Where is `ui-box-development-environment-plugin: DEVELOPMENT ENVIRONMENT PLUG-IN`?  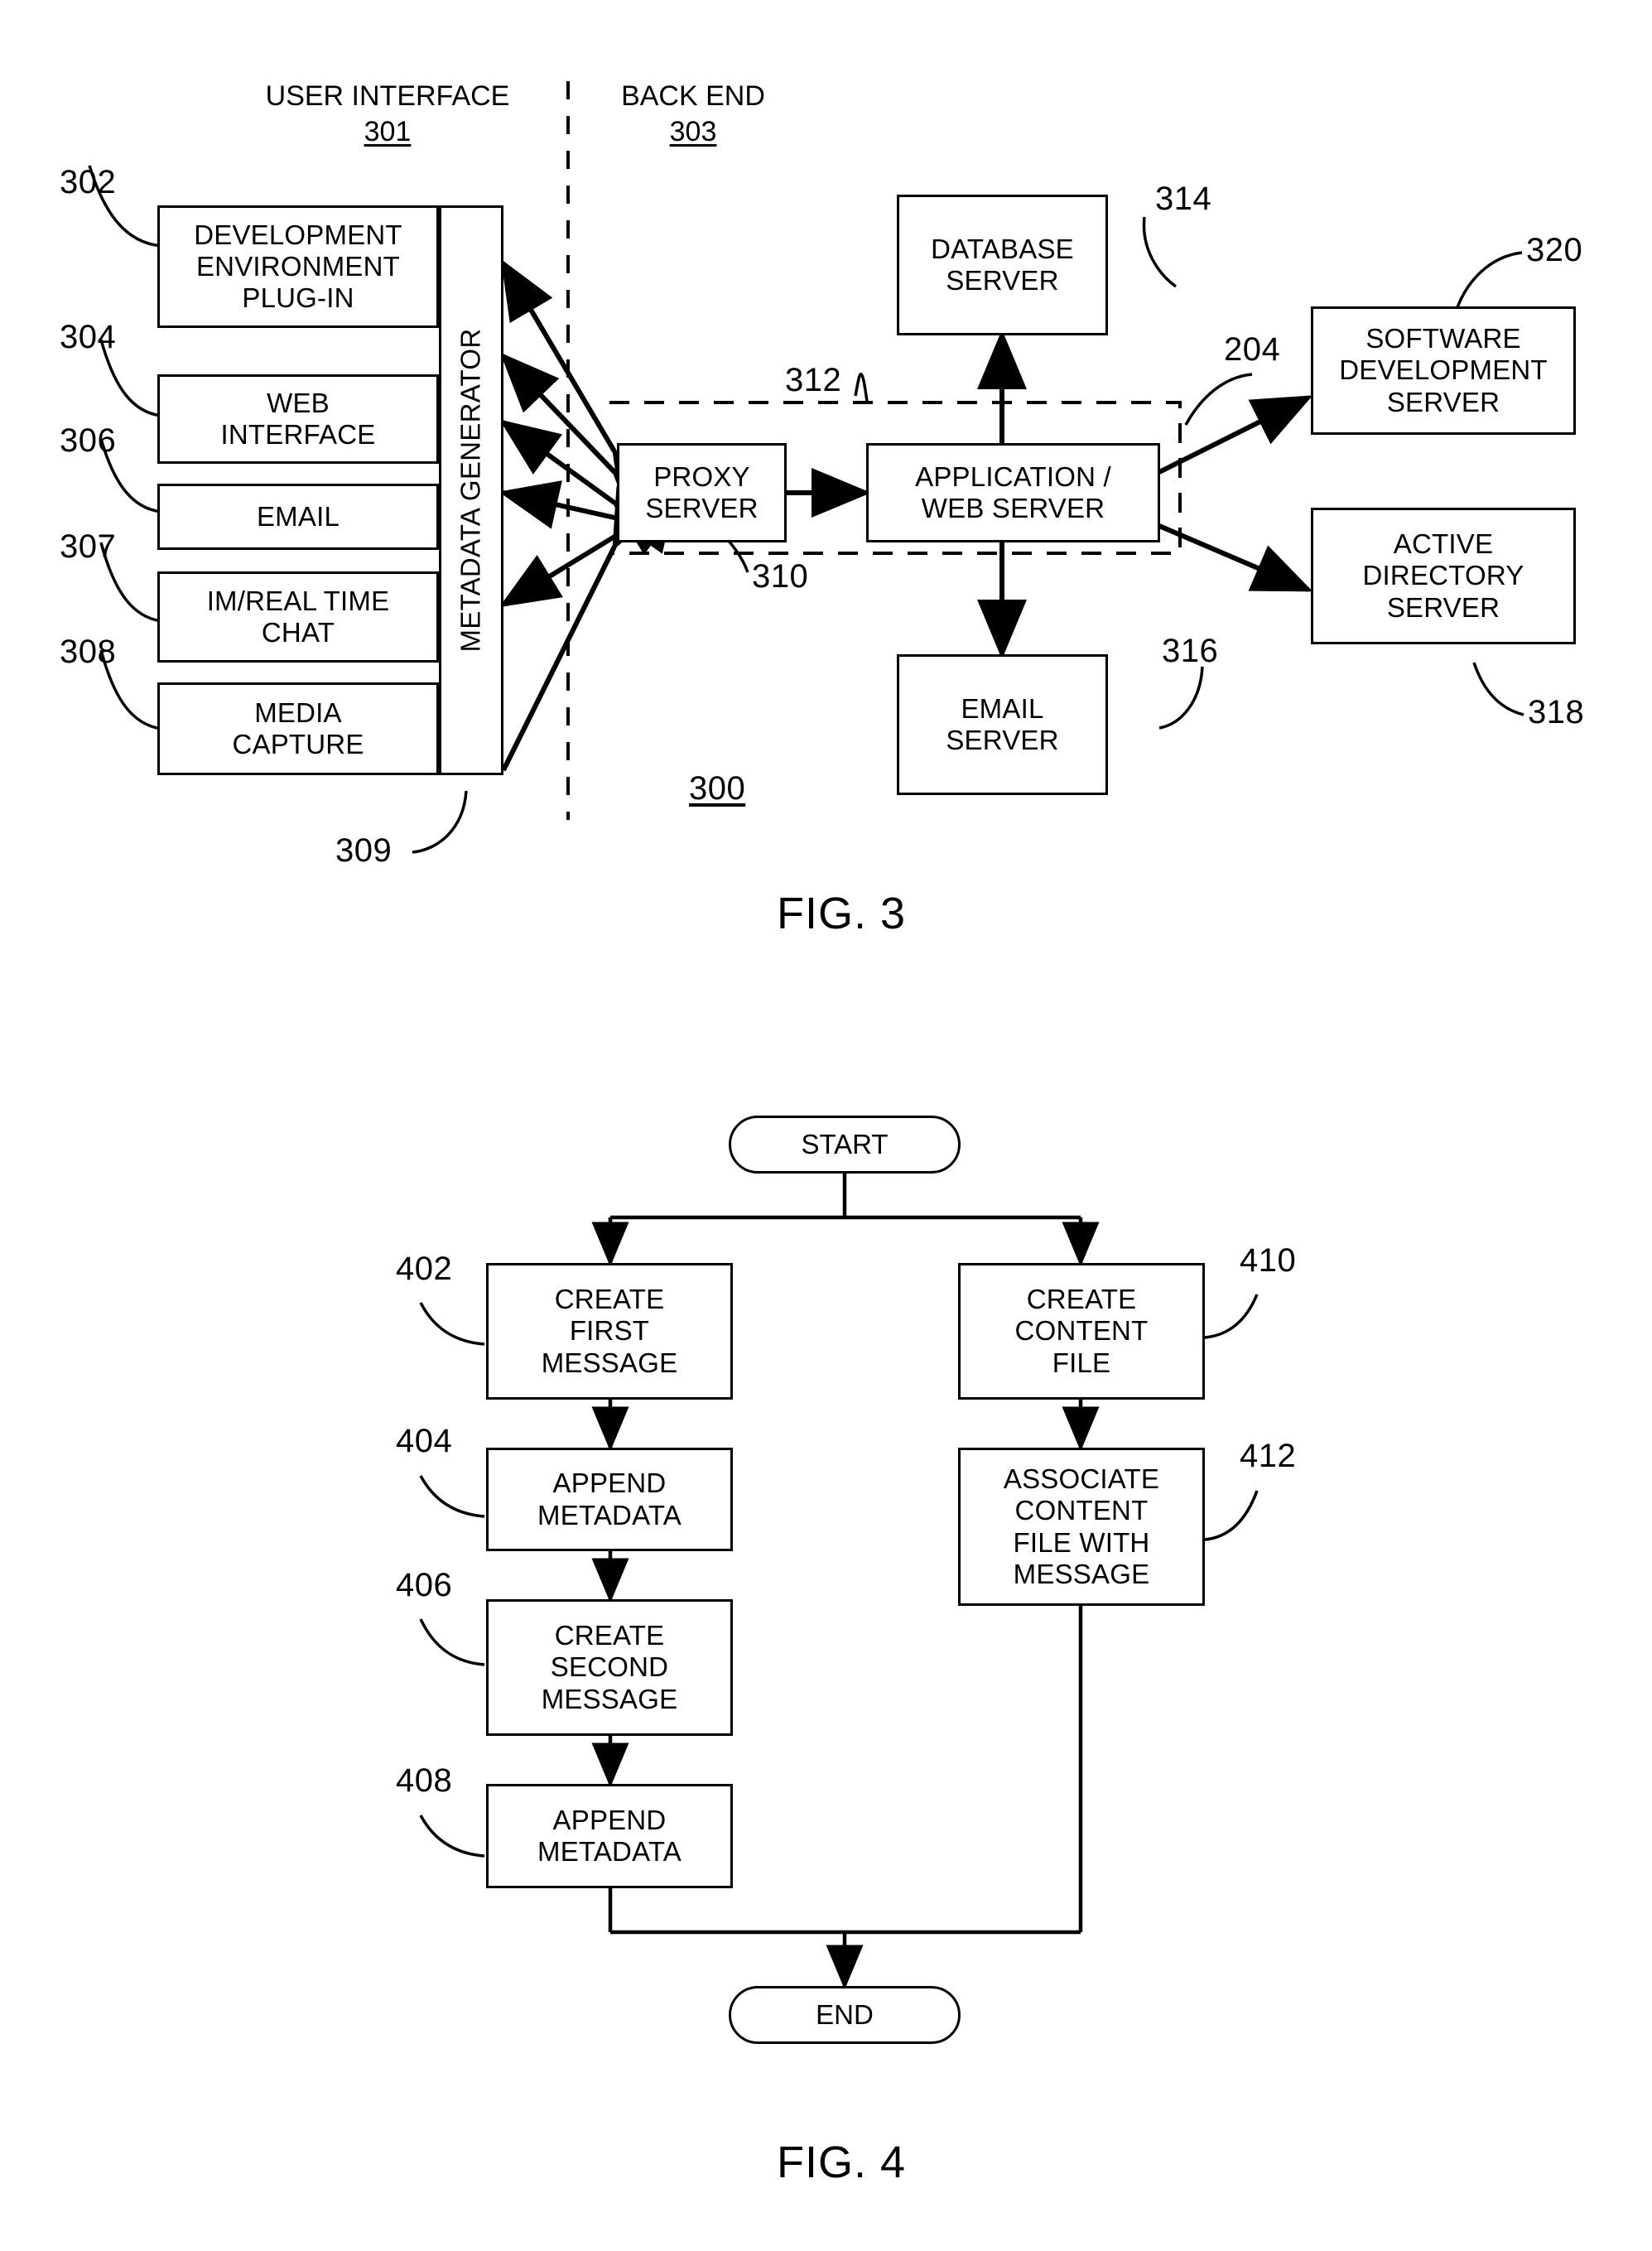 ui-box-development-environment-plugin: DEVELOPMENT ENVIRONMENT PLUG-IN is located at coordinates (298, 266).